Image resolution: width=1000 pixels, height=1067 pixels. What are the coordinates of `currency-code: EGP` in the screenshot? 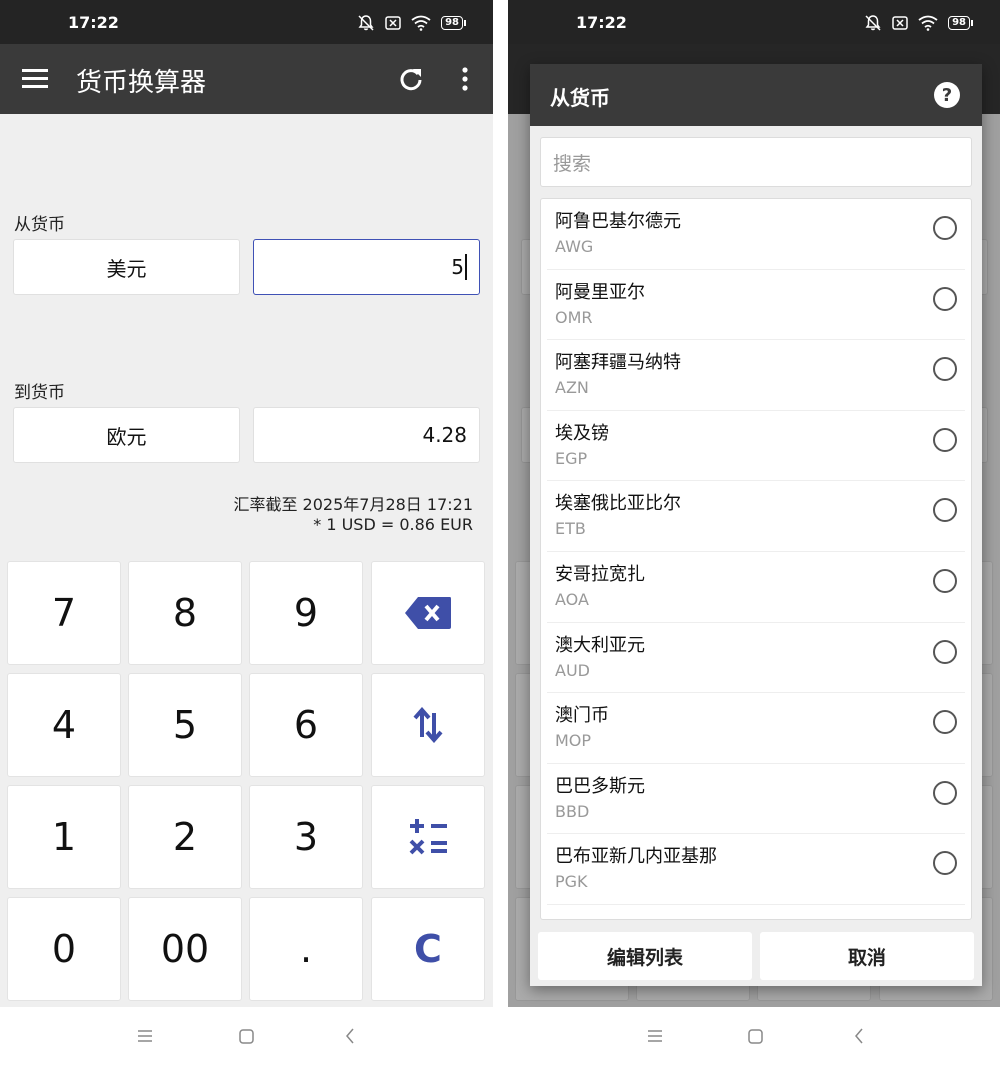 It's located at (571, 458).